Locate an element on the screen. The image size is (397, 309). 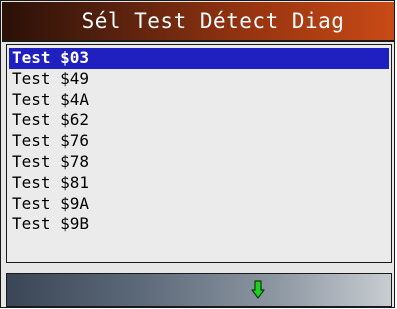
list-item-test-76: Test $76 is located at coordinates (199, 141).